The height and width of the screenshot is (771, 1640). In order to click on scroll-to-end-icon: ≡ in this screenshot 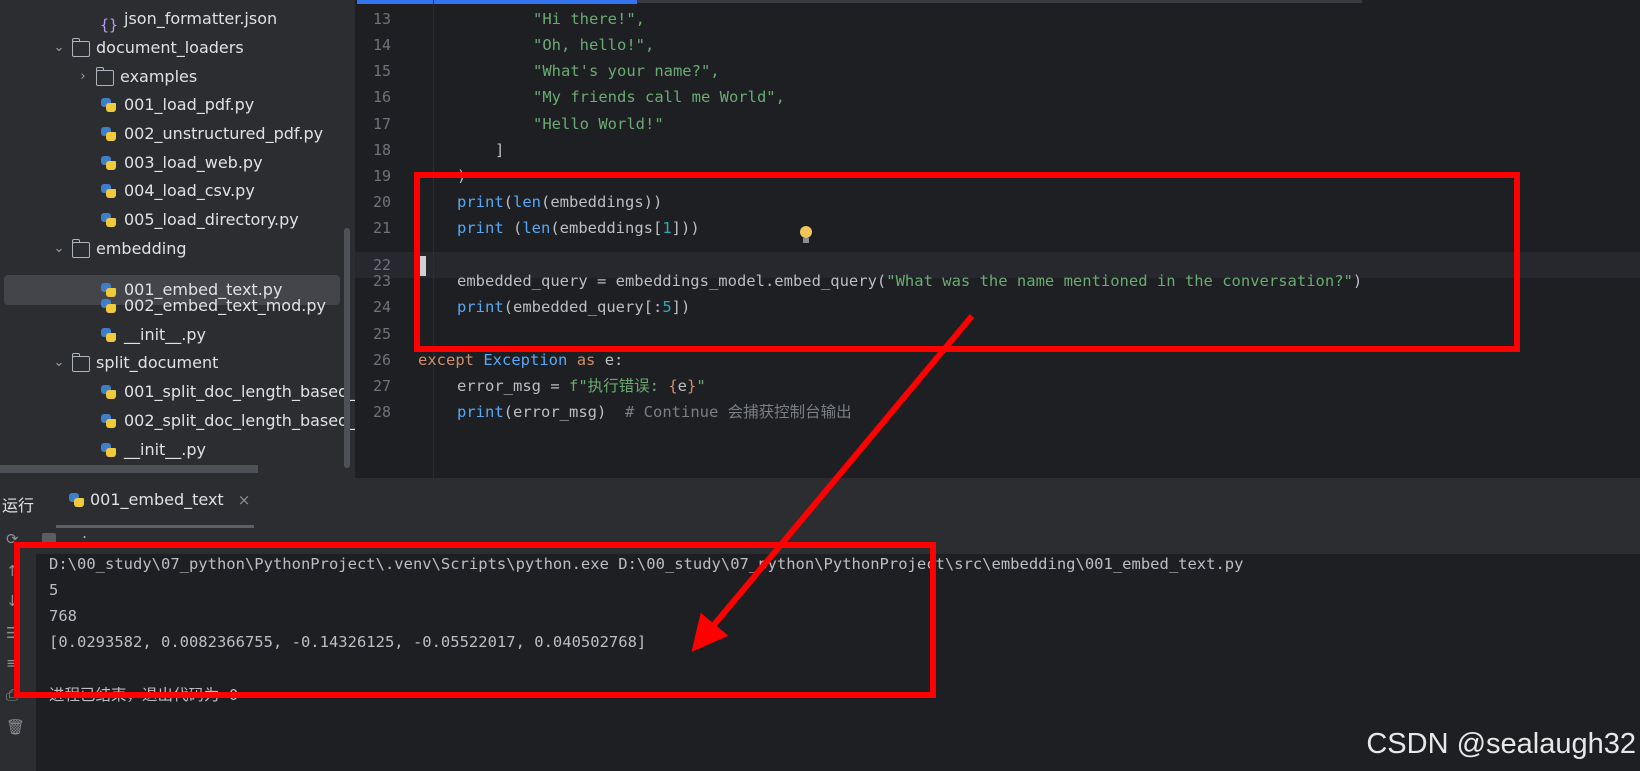, I will do `click(12, 663)`.